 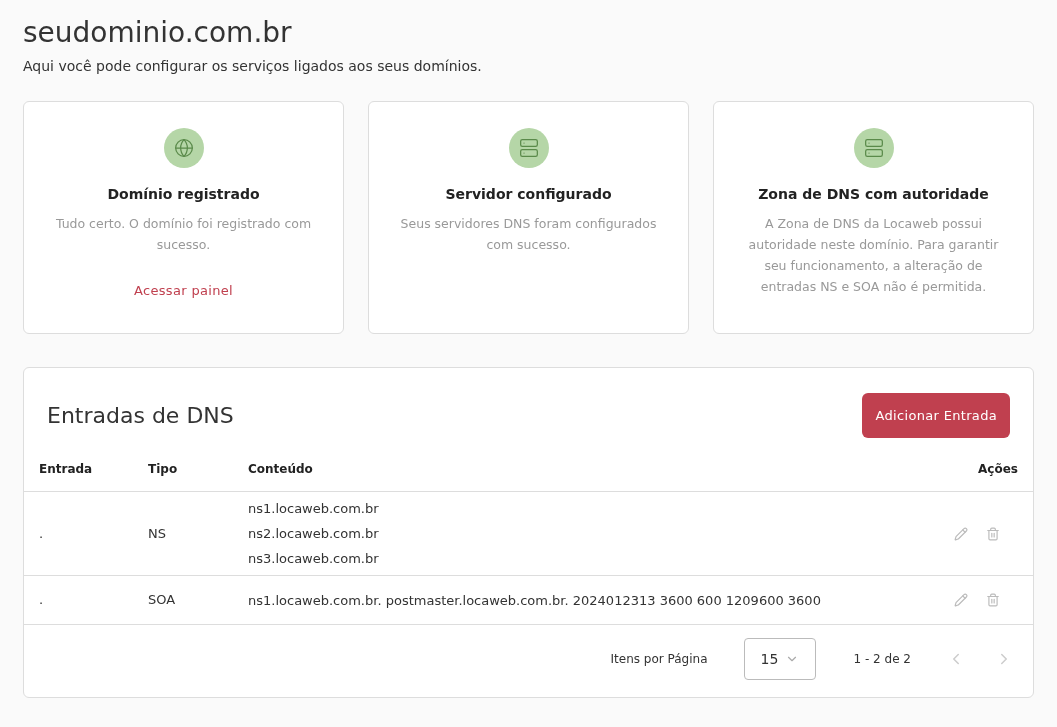 I want to click on card-text: Tudo certo. O domínio foi registrado com sucesso., so click(x=183, y=234).